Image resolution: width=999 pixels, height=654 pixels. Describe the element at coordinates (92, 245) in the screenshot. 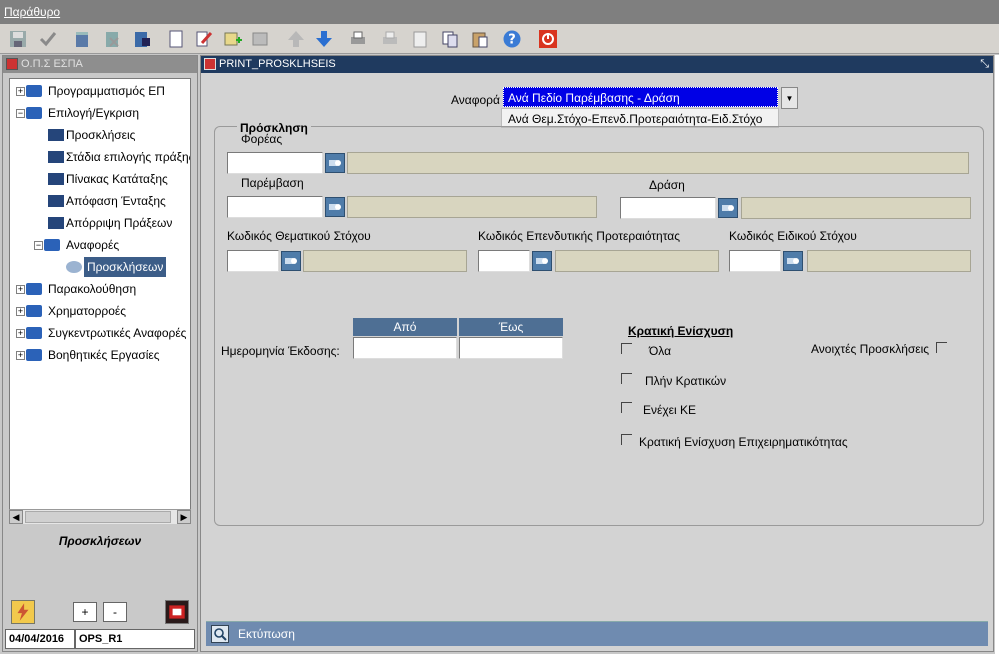

I see `tree-item-reports: Αναφορές` at that location.